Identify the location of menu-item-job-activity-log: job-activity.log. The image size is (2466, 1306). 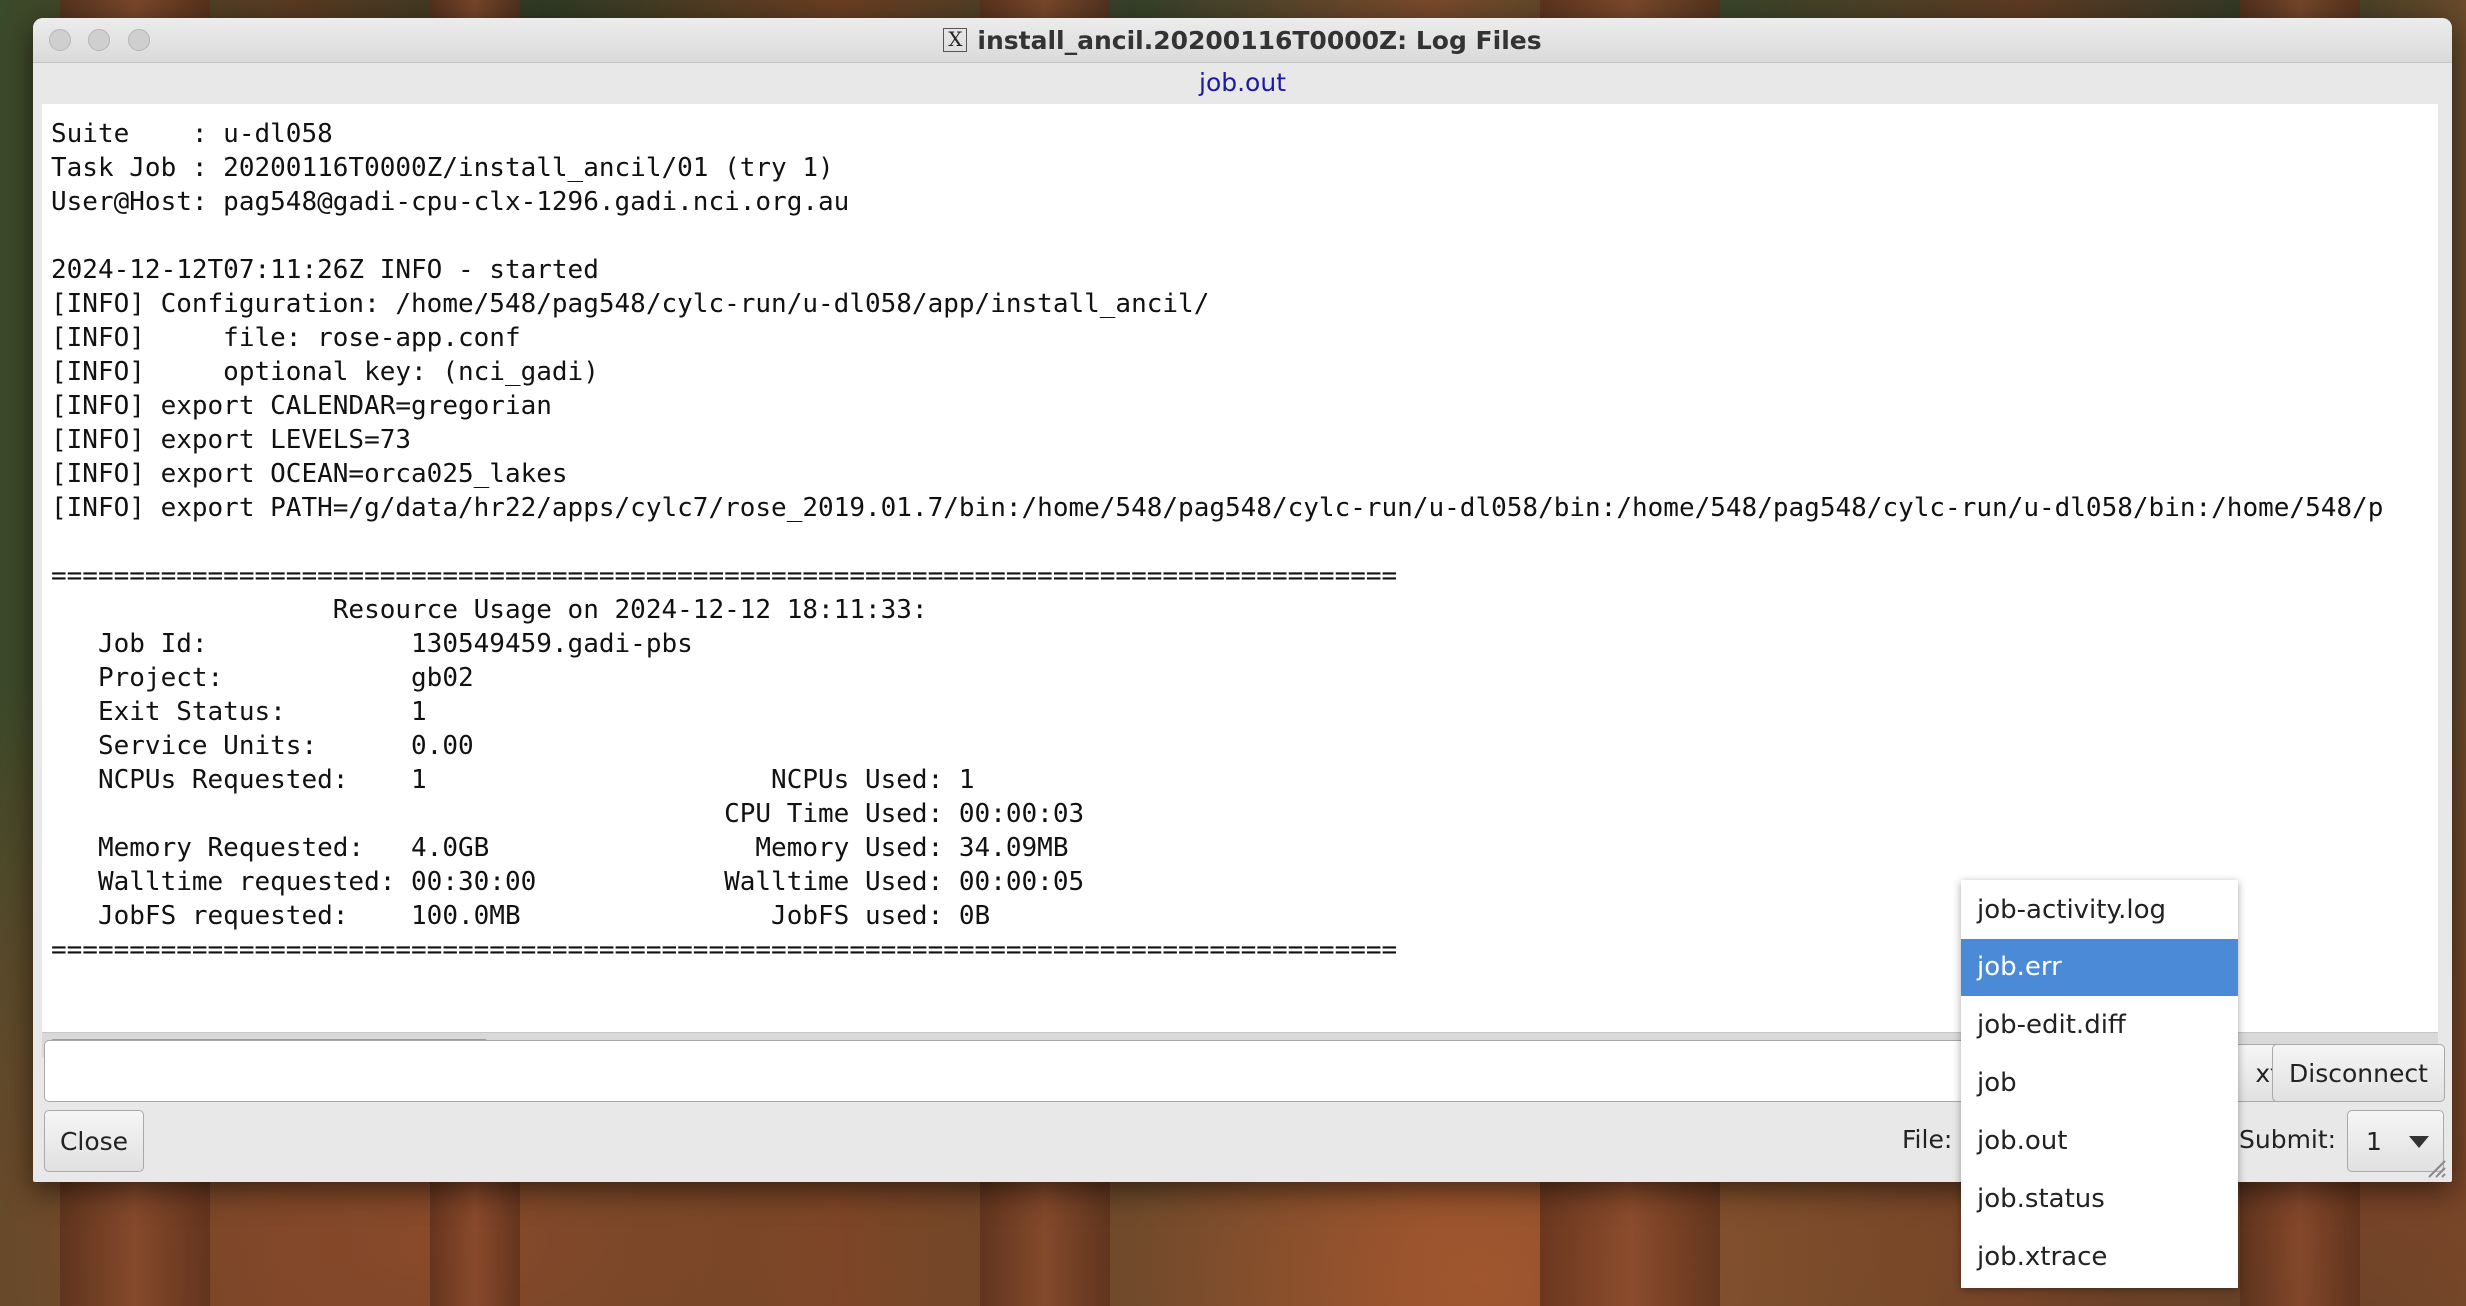
(2099, 910).